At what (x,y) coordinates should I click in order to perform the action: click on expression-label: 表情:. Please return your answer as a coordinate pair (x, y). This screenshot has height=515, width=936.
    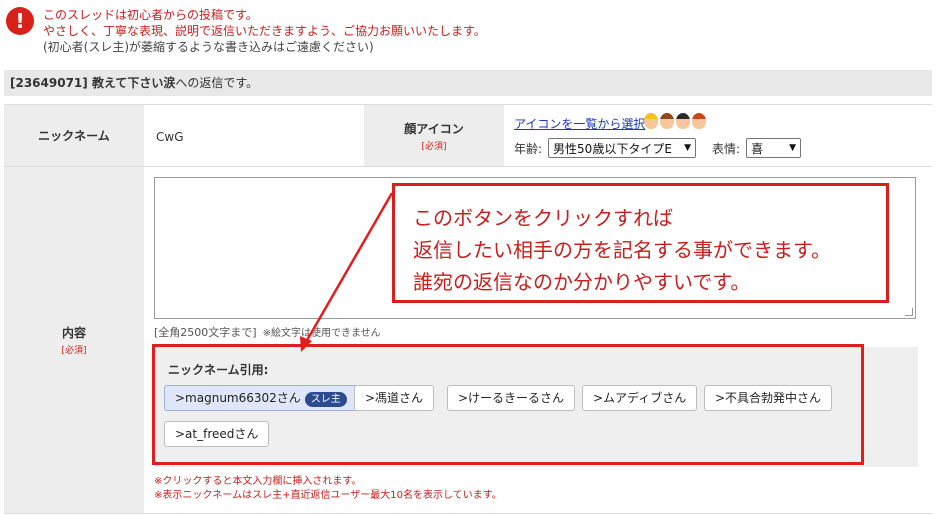
    Looking at the image, I should click on (726, 148).